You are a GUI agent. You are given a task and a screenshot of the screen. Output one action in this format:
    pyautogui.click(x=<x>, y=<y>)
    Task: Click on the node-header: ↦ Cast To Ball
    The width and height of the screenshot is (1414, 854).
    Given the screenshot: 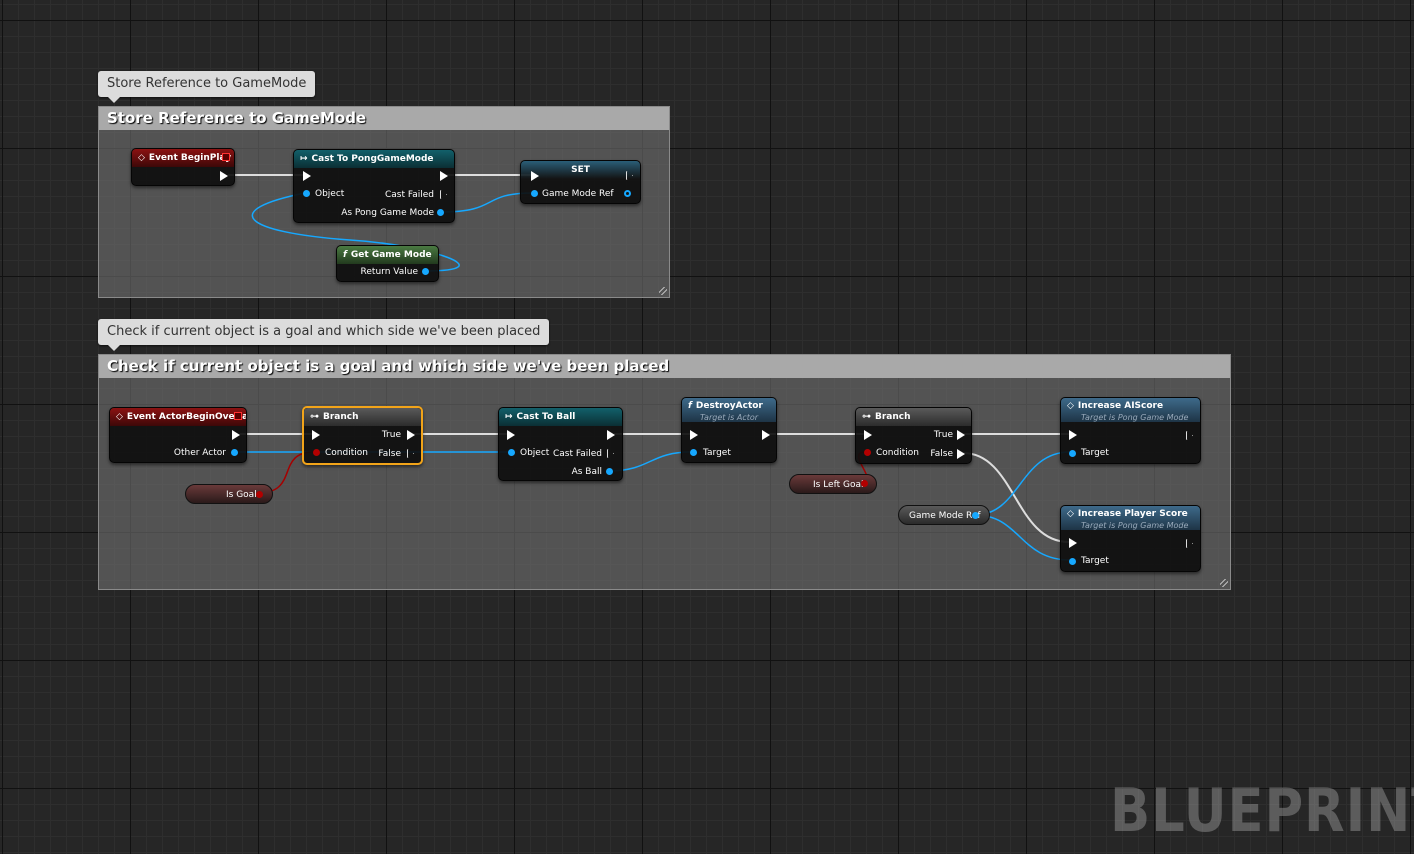 What is the action you would take?
    pyautogui.click(x=560, y=417)
    